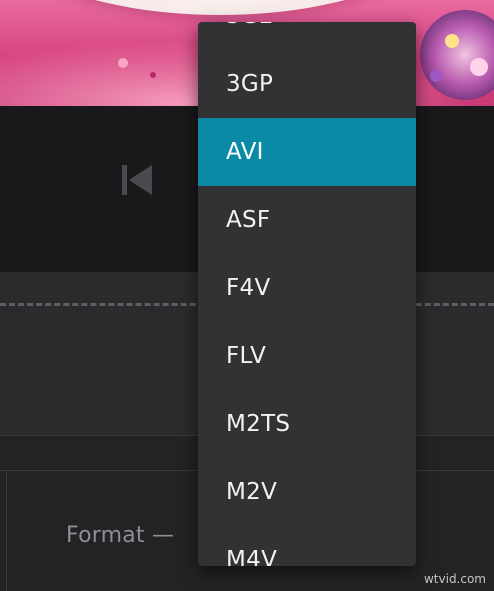 The width and height of the screenshot is (494, 591). I want to click on format-option-3g2: 3G2, so click(307, 36).